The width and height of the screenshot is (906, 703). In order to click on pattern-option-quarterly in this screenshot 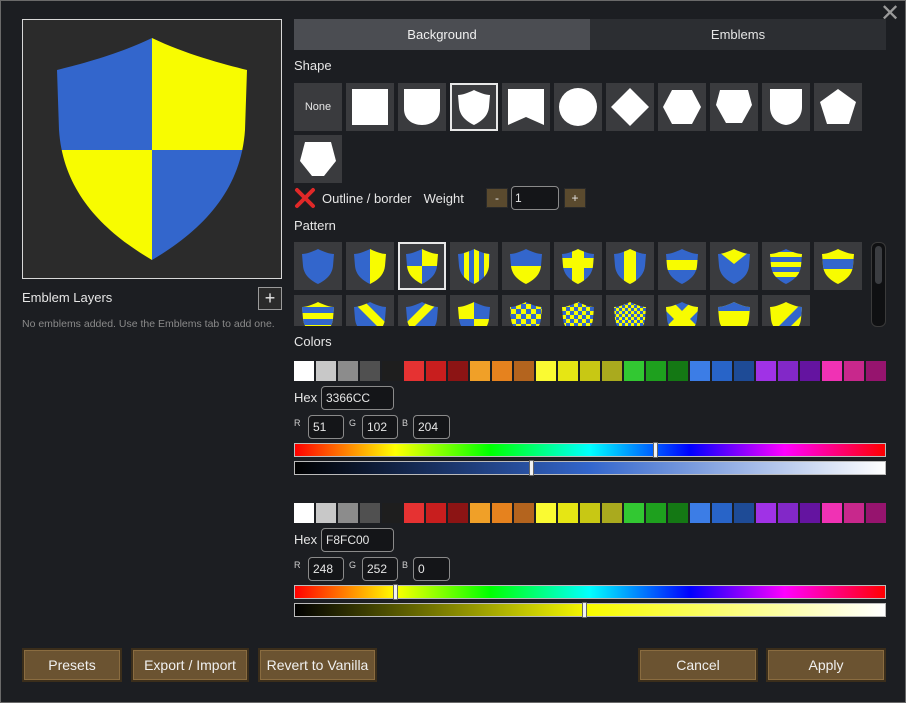, I will do `click(422, 266)`.